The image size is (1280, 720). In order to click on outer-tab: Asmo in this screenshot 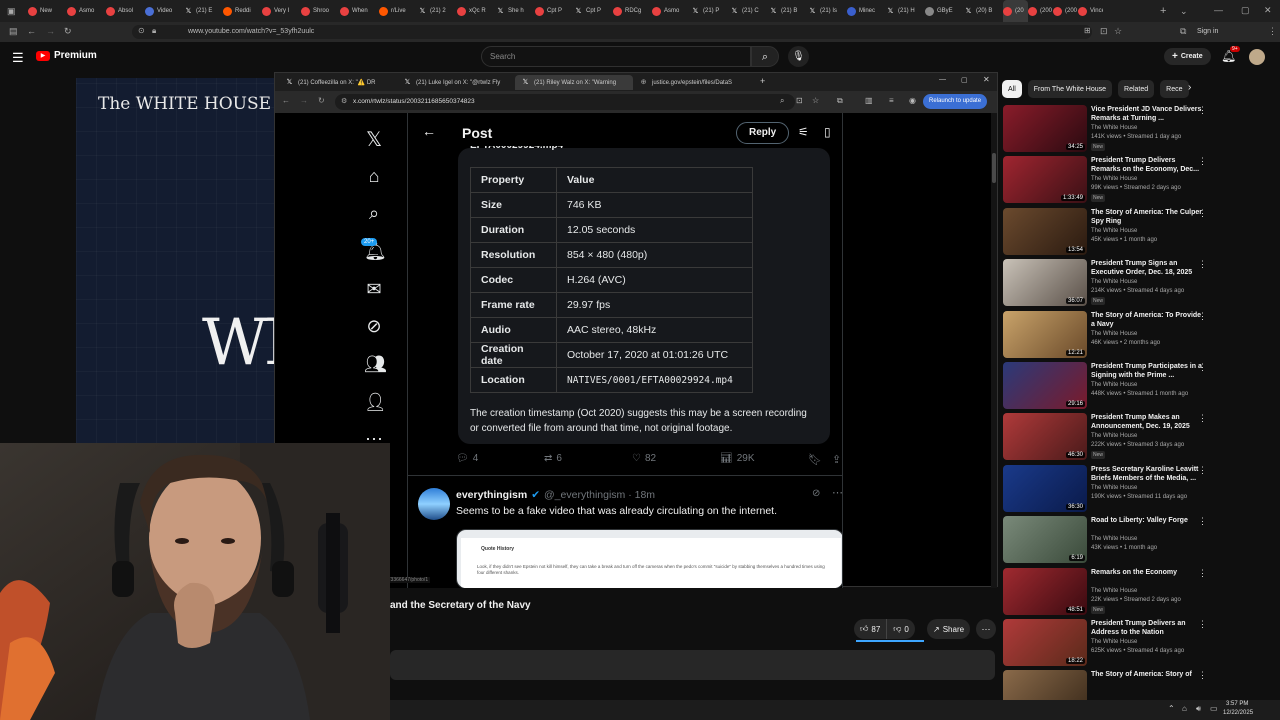, I will do `click(86, 11)`.